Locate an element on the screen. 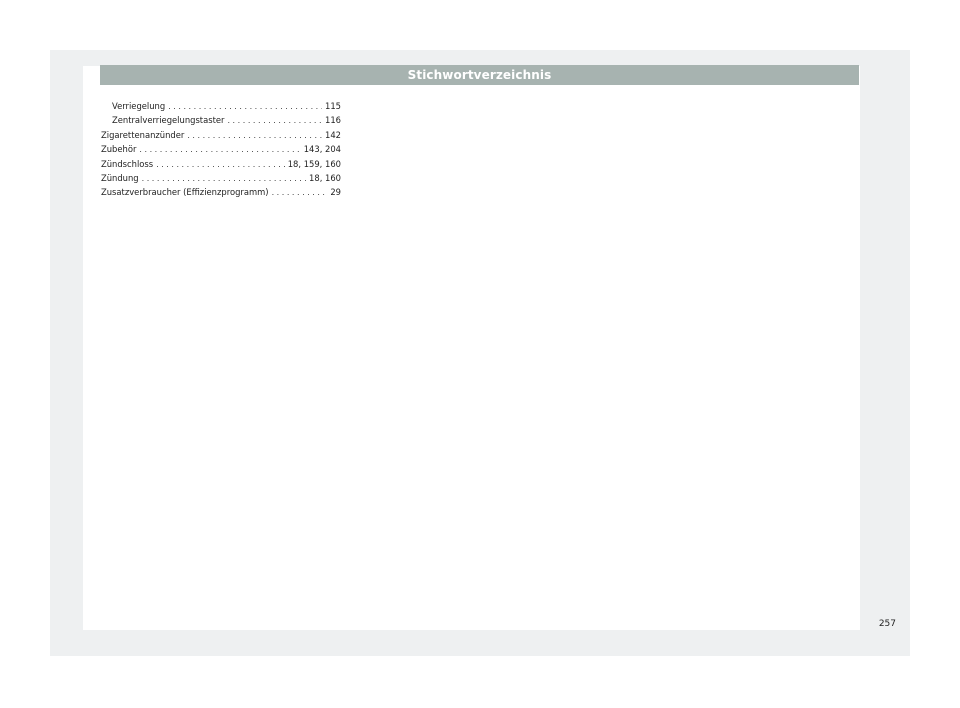 Image resolution: width=960 pixels, height=708 pixels. index-entry: Zündschloss 18, 159, 160 is located at coordinates (221, 164).